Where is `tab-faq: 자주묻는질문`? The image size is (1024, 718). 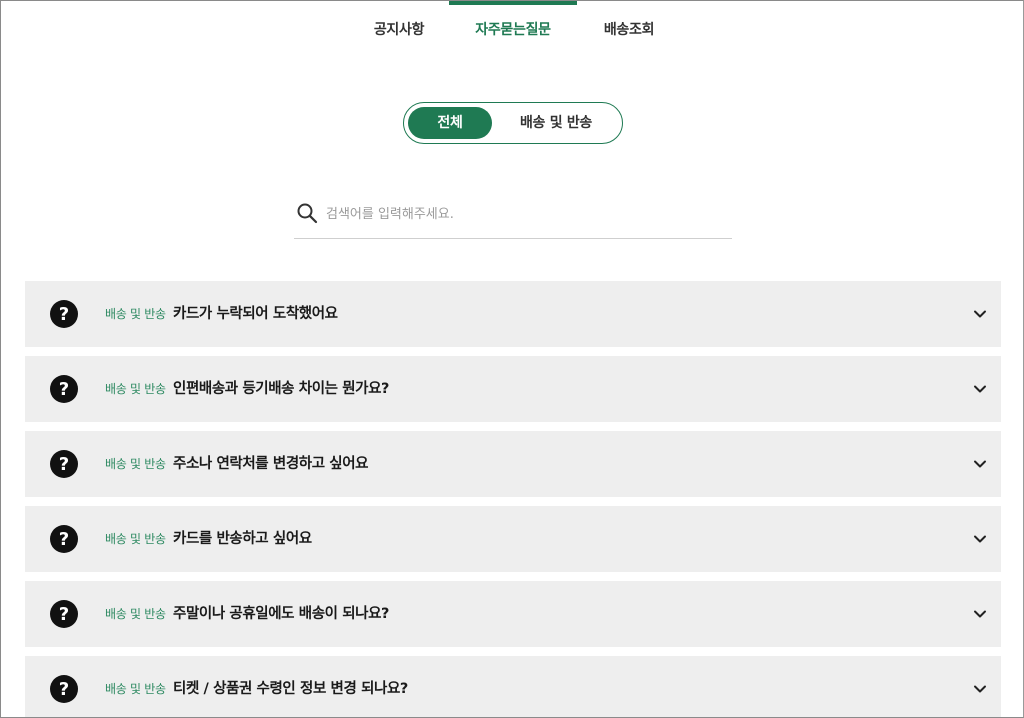
tab-faq: 자주묻는질문 is located at coordinates (513, 31).